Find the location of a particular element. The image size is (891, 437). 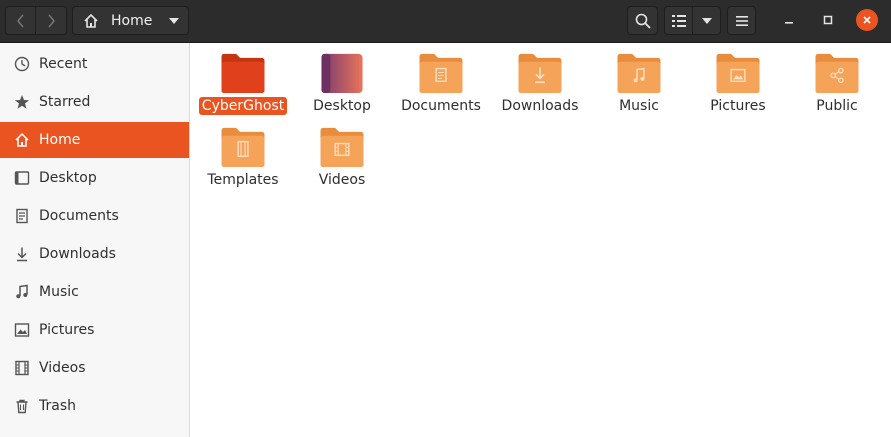

maximize-icon is located at coordinates (828, 20).